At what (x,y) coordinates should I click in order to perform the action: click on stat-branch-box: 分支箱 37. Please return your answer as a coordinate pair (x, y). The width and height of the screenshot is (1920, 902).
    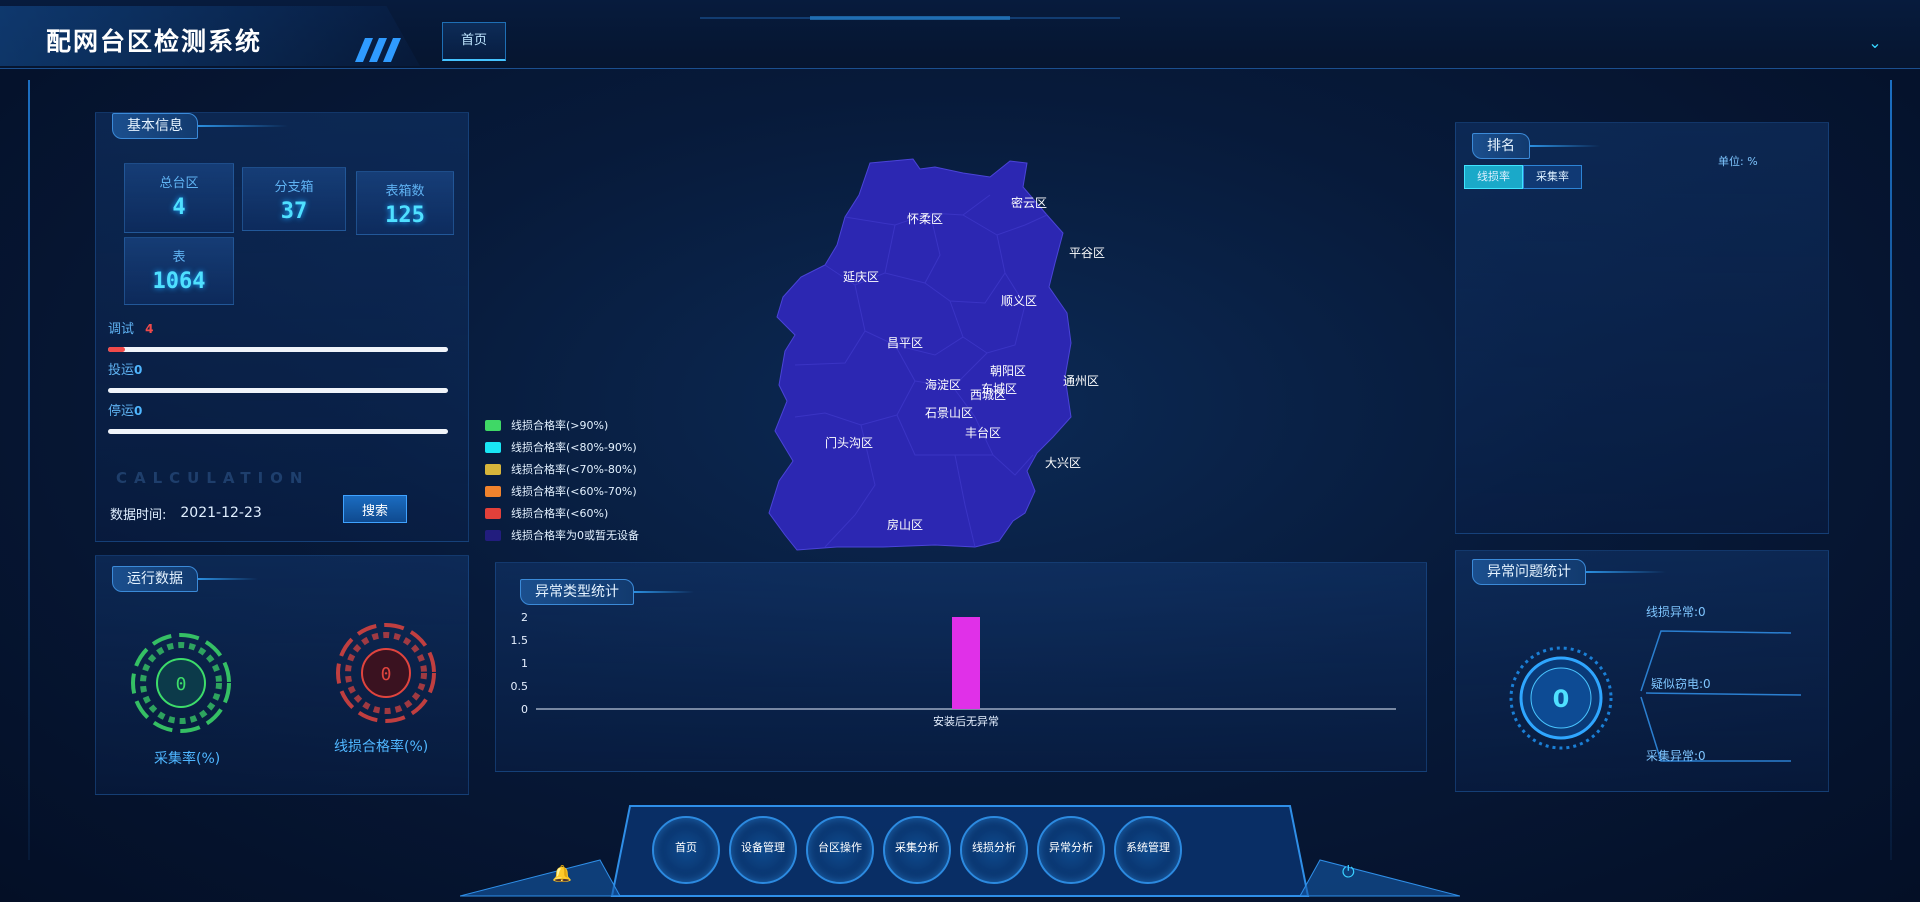
    Looking at the image, I should click on (294, 199).